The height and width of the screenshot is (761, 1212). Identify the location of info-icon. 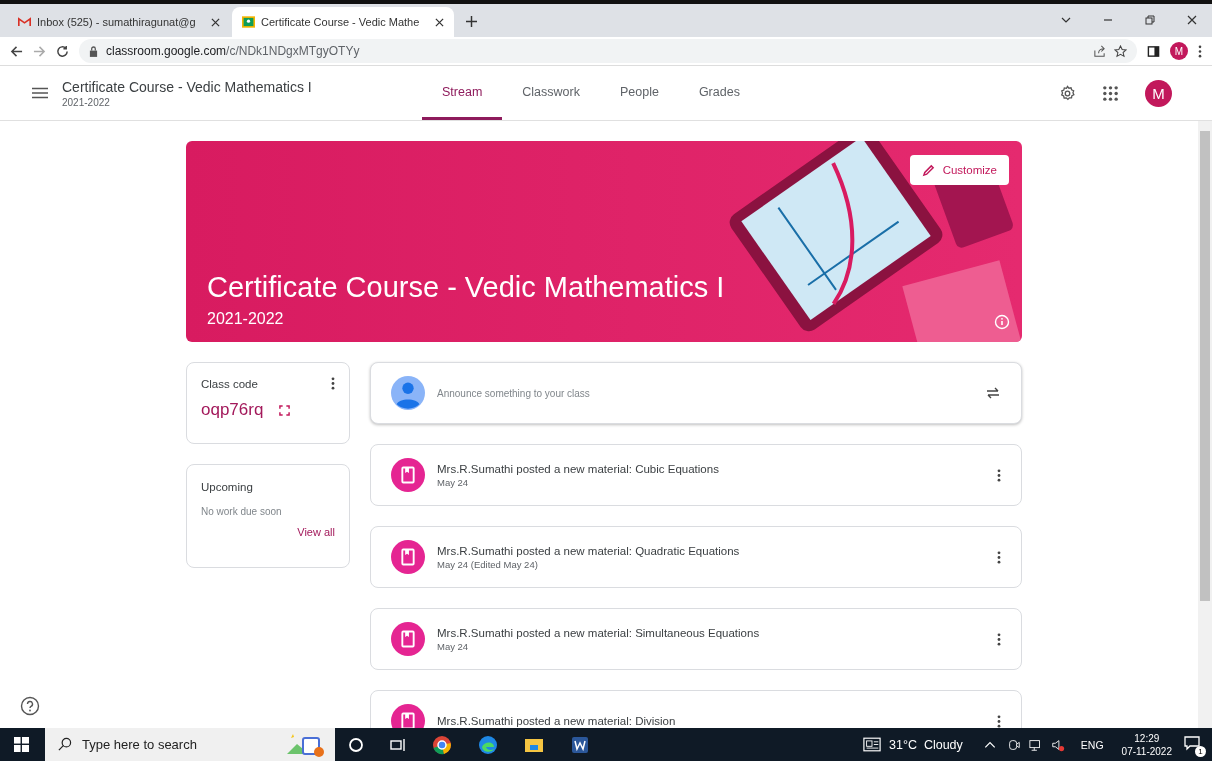
(1002, 322).